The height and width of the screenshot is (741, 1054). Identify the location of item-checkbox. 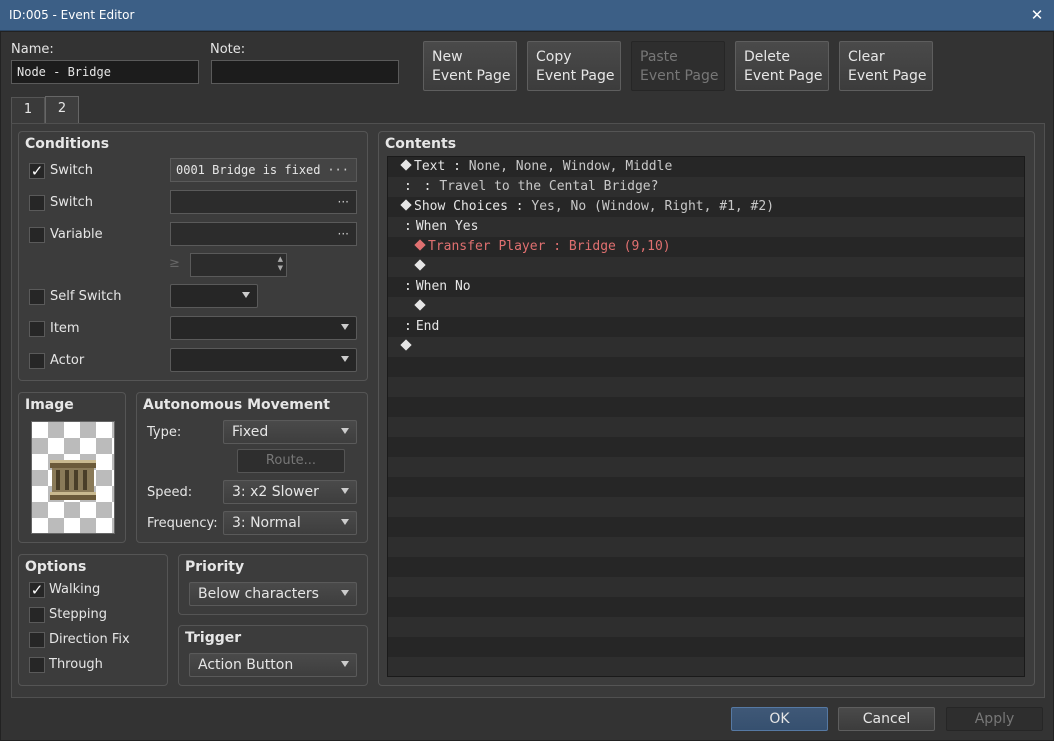
(37, 329).